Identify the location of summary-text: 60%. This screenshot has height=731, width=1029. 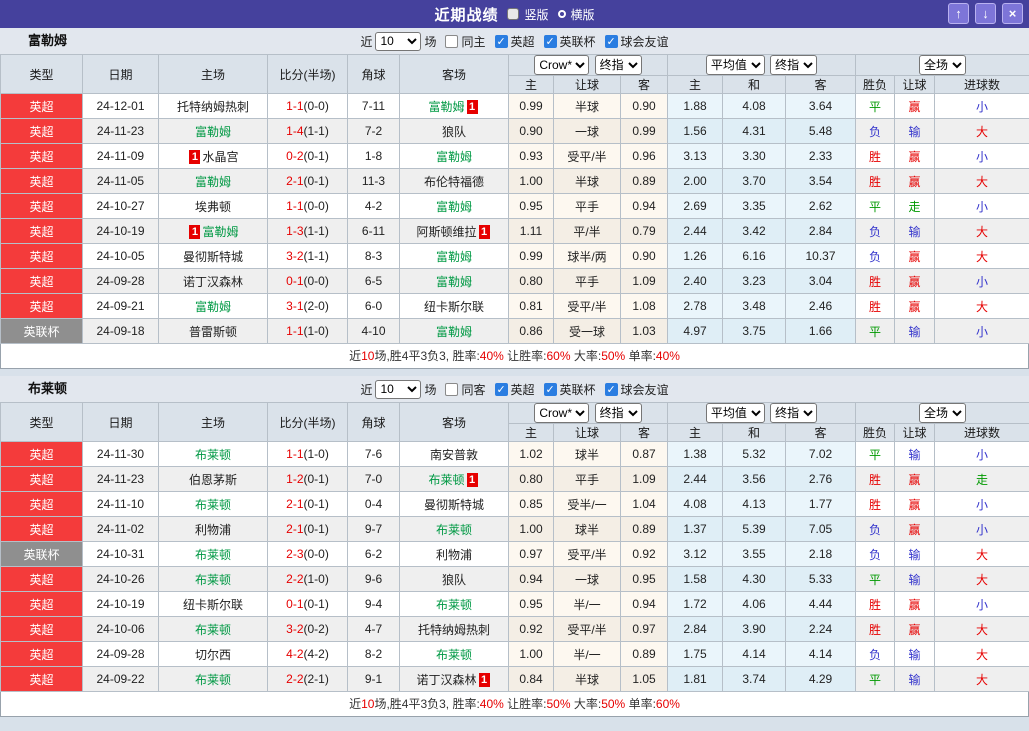
(558, 356).